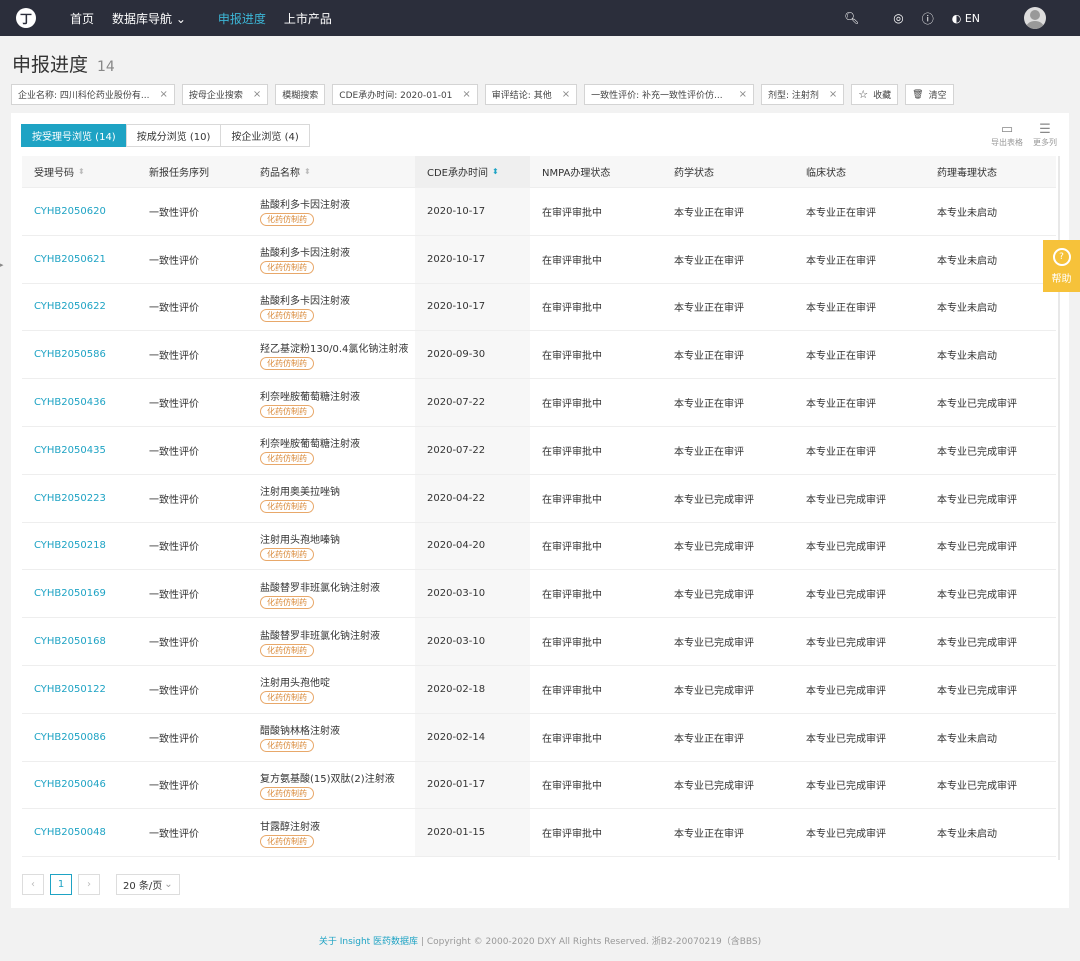 The image size is (1080, 961). What do you see at coordinates (70, 450) in the screenshot?
I see `accept-number: CYHB2050435` at bounding box center [70, 450].